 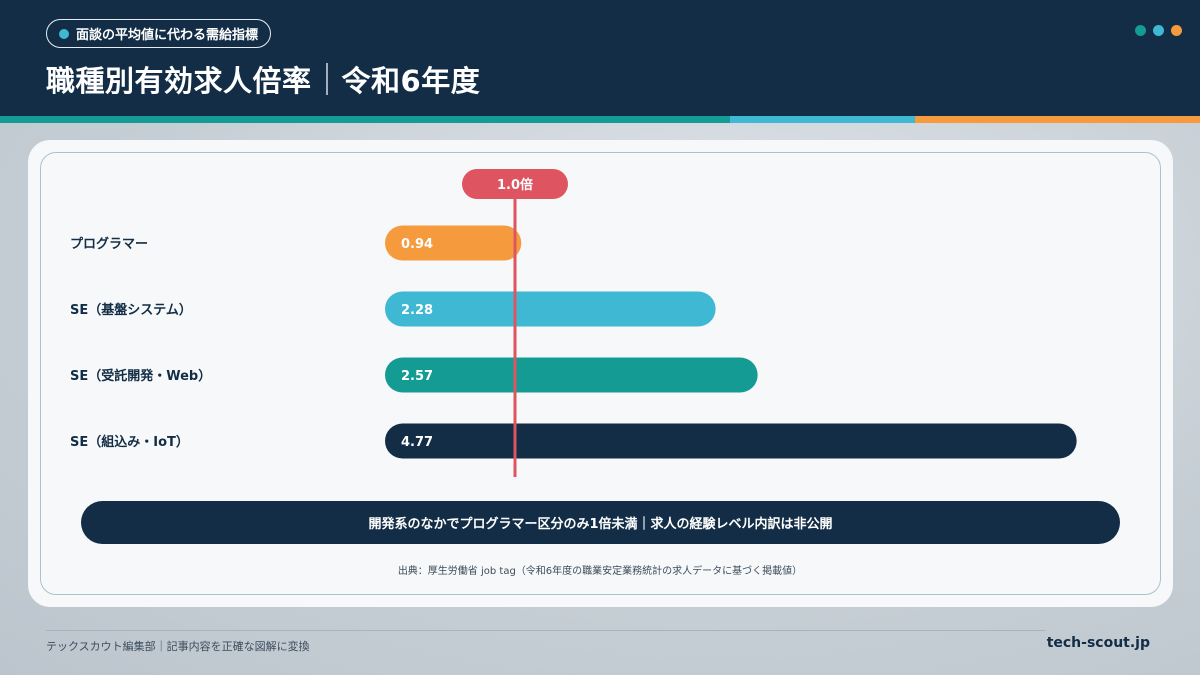 I want to click on bar-value-label-0: 0.94, so click(x=417, y=244).